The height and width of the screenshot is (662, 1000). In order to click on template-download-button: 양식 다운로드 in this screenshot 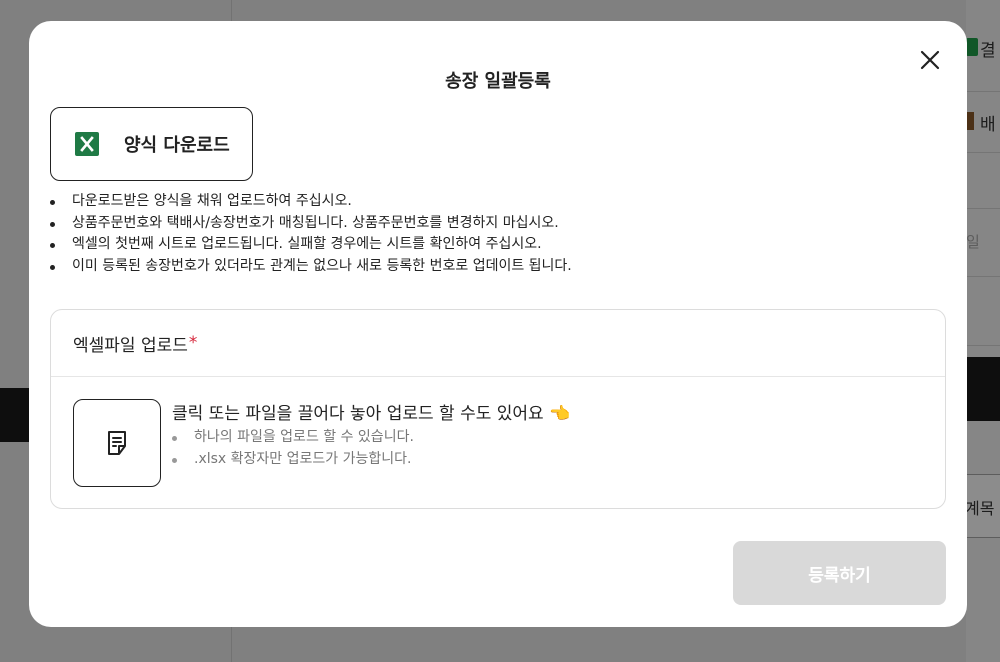, I will do `click(151, 144)`.